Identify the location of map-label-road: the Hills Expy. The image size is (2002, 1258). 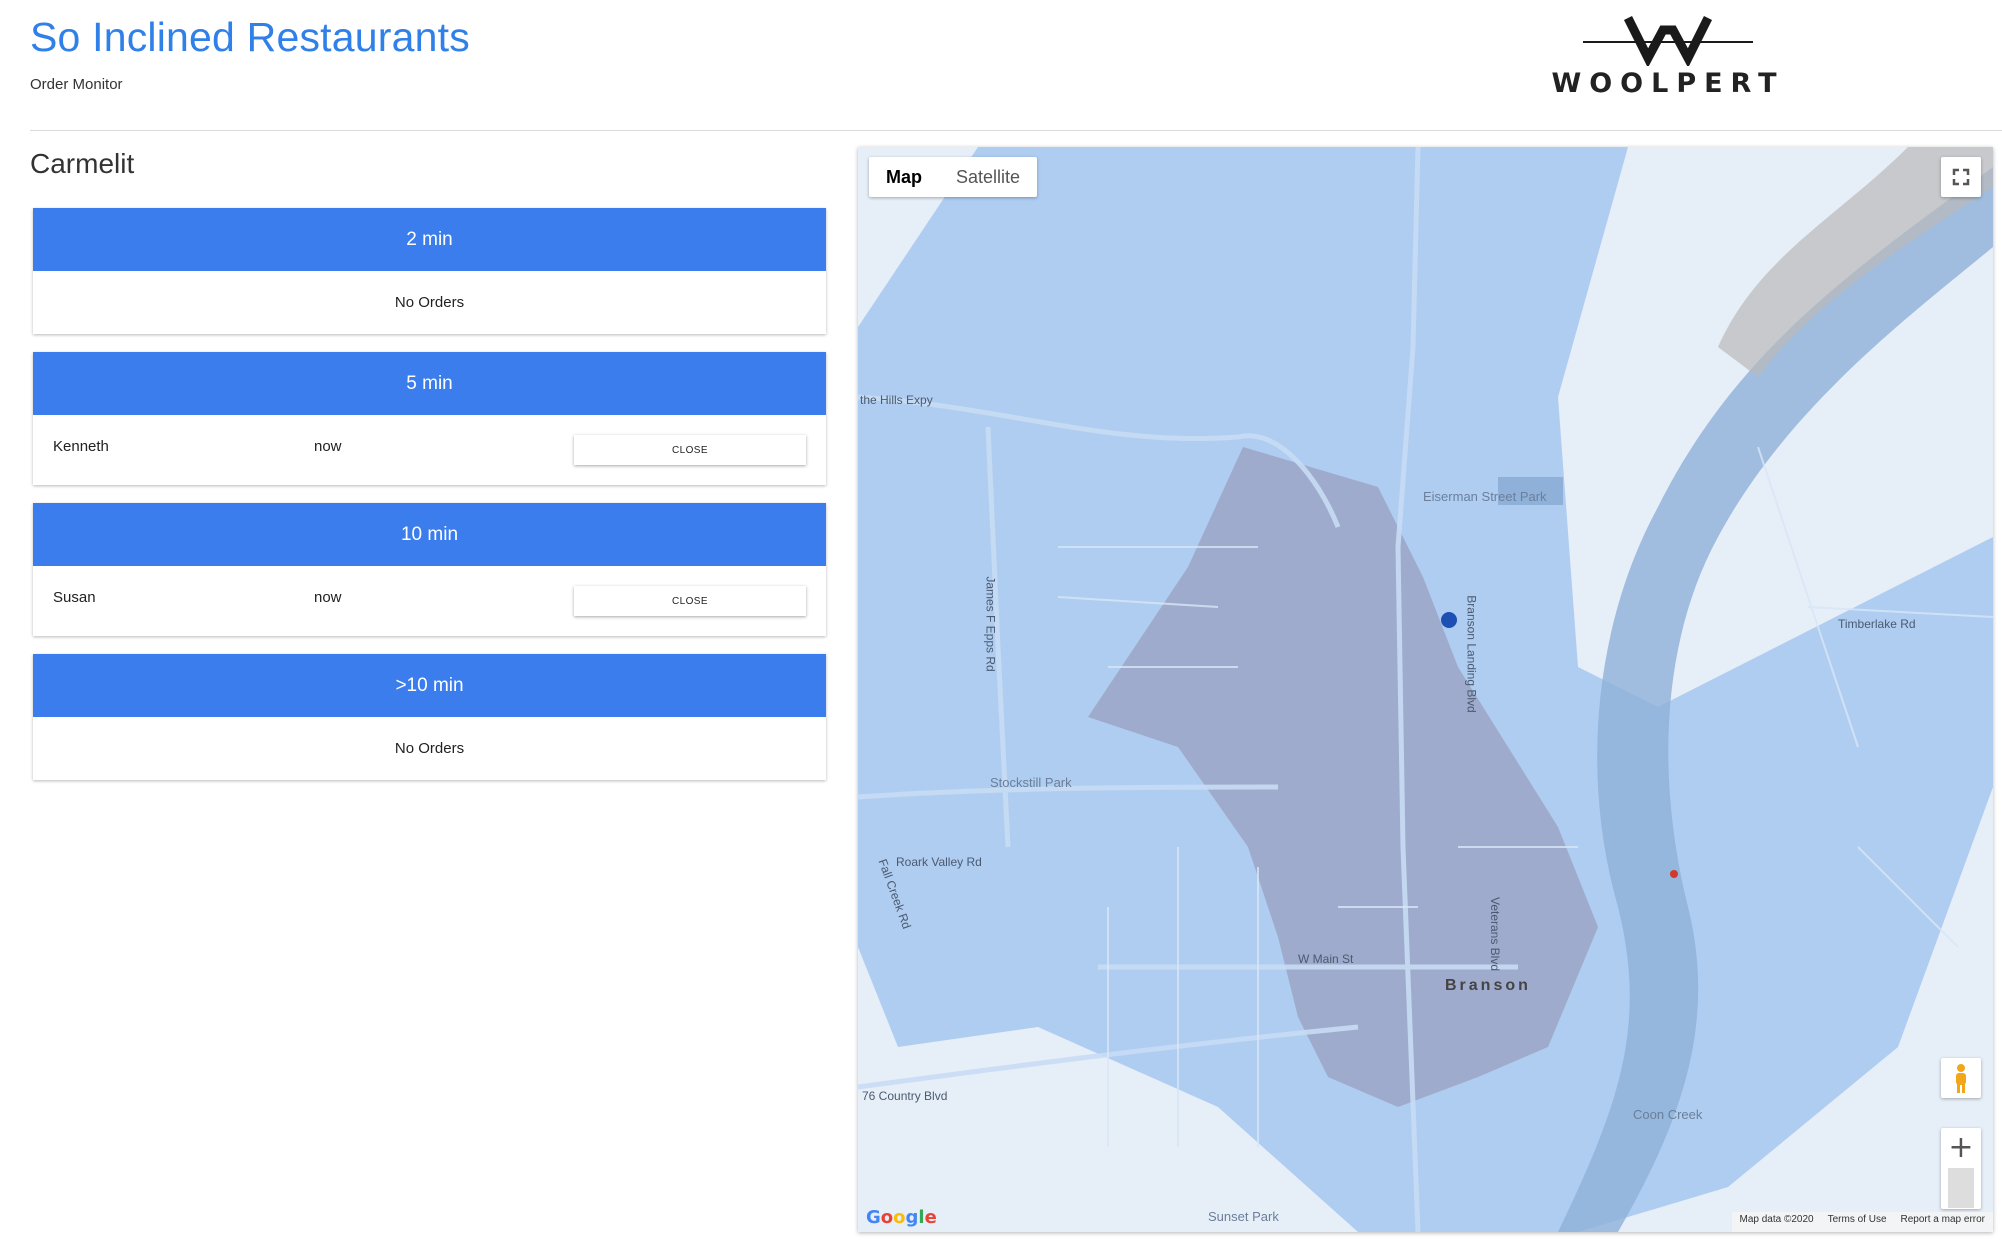
(896, 400).